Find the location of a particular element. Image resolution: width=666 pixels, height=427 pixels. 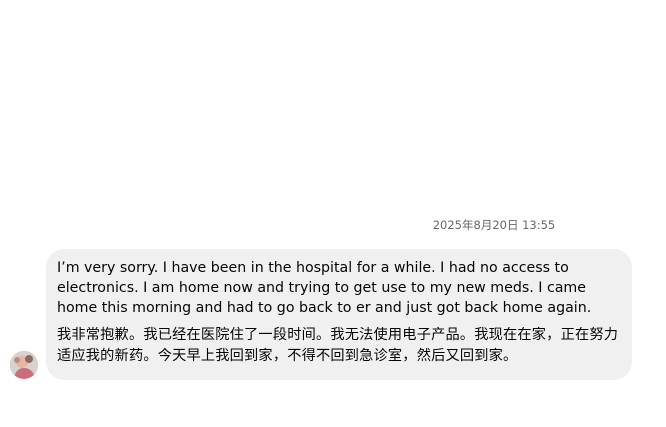

avatar-photo-icon is located at coordinates (24, 365).